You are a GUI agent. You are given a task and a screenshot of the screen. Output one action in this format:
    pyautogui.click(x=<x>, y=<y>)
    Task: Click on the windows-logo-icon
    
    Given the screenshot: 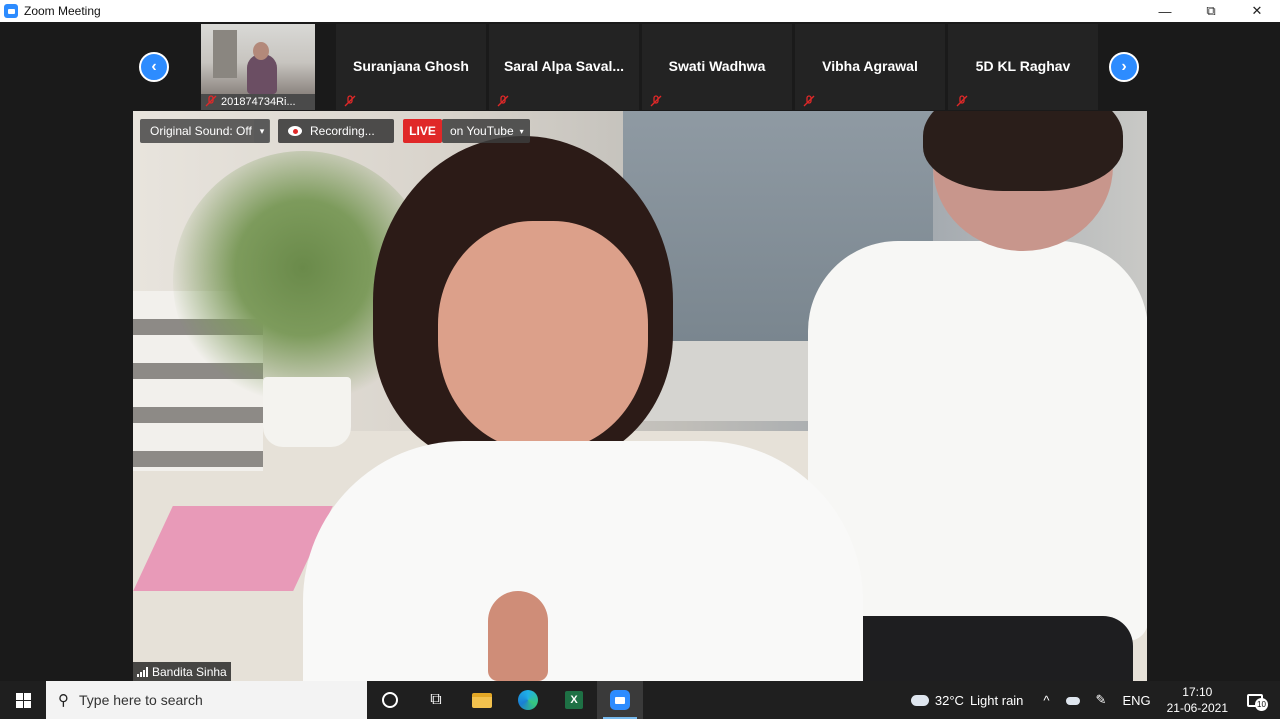 What is the action you would take?
    pyautogui.click(x=23, y=700)
    